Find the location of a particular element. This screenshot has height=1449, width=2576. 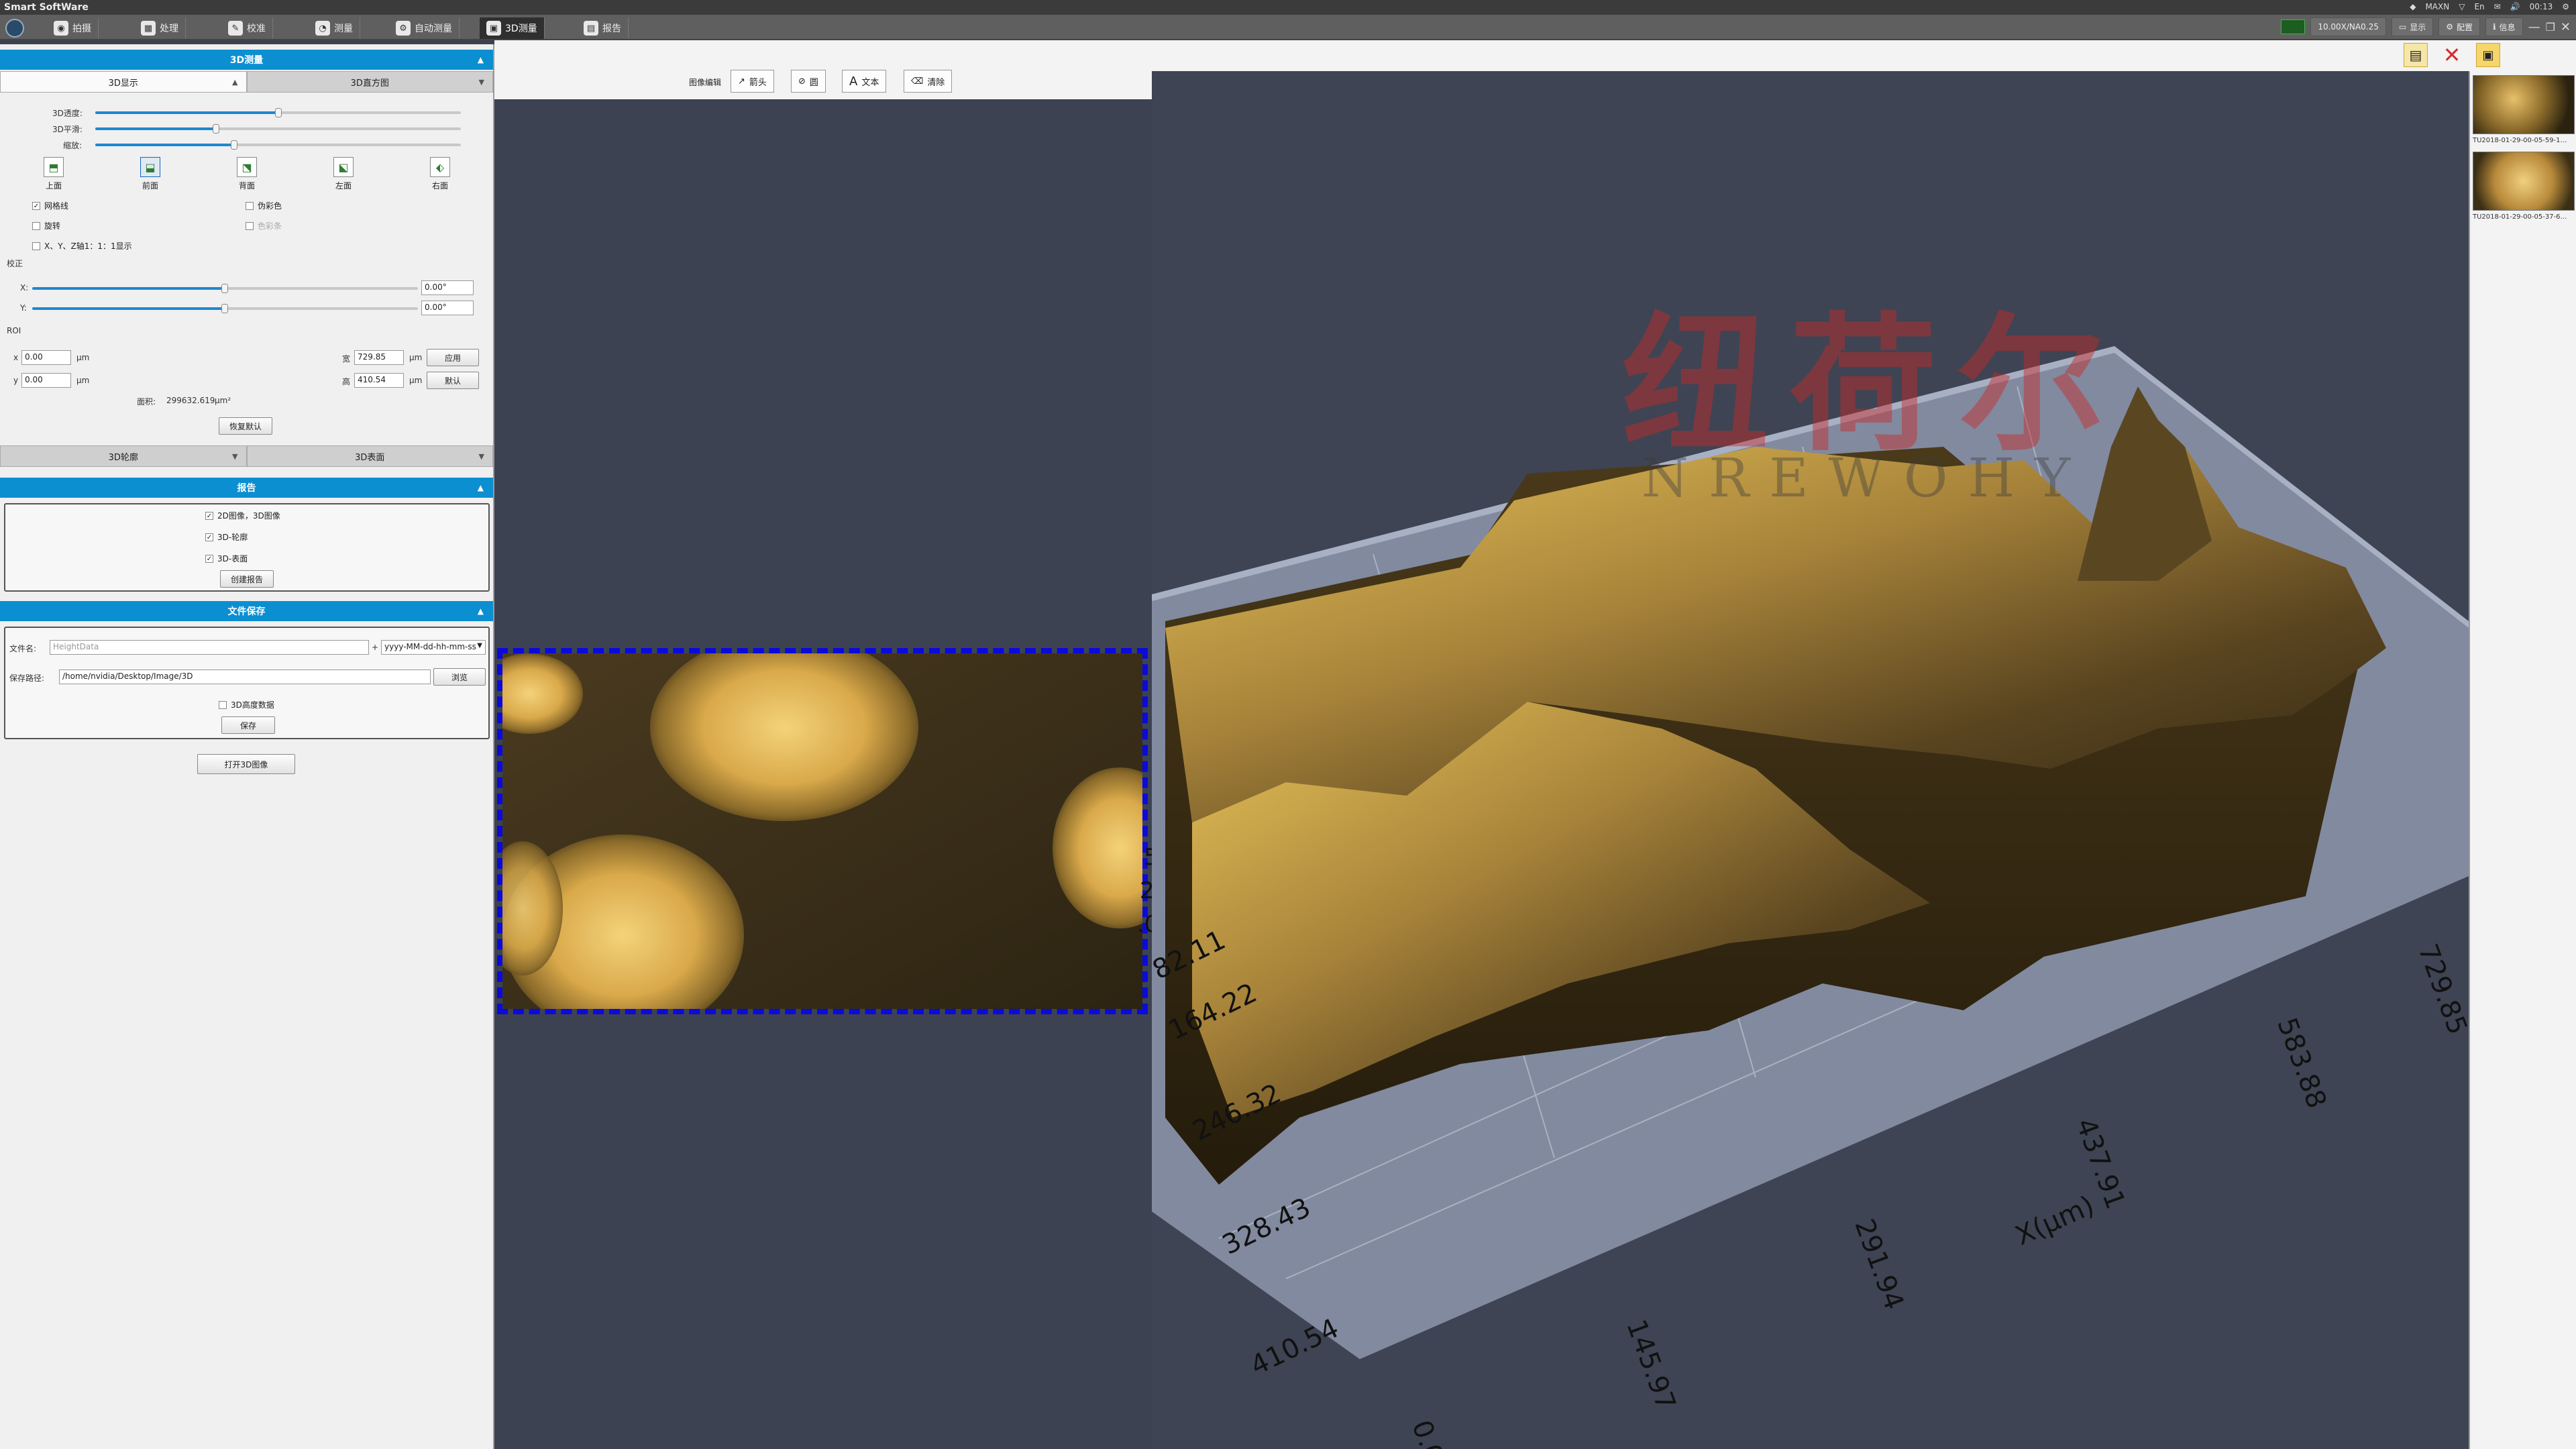

image-edit-label: 图像编辑 is located at coordinates (705, 82).